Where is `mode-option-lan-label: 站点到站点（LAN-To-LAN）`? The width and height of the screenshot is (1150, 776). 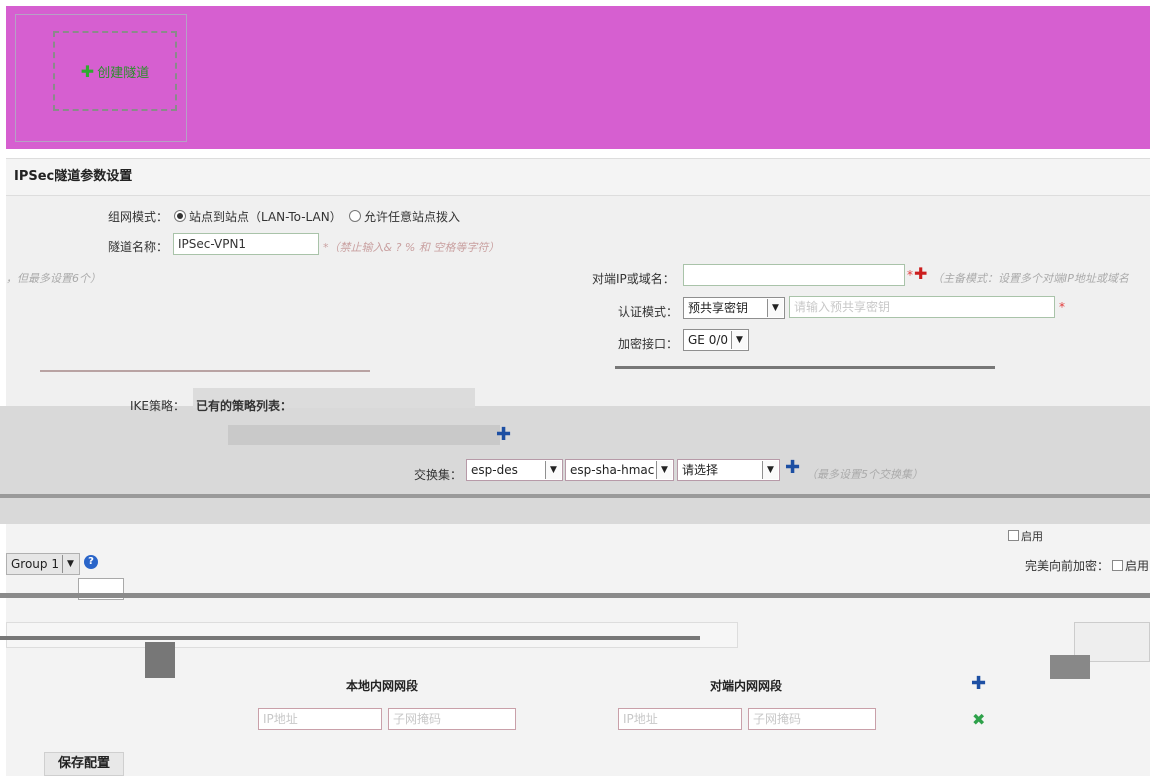 mode-option-lan-label: 站点到站点（LAN-To-LAN） is located at coordinates (265, 217).